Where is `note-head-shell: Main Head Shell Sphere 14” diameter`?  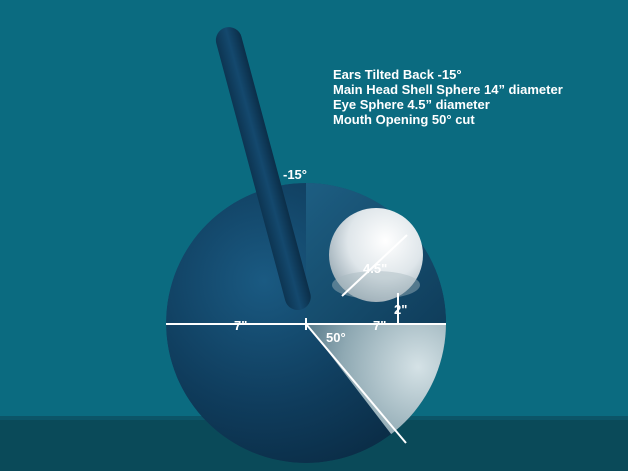
note-head-shell: Main Head Shell Sphere 14” diameter is located at coordinates (448, 89).